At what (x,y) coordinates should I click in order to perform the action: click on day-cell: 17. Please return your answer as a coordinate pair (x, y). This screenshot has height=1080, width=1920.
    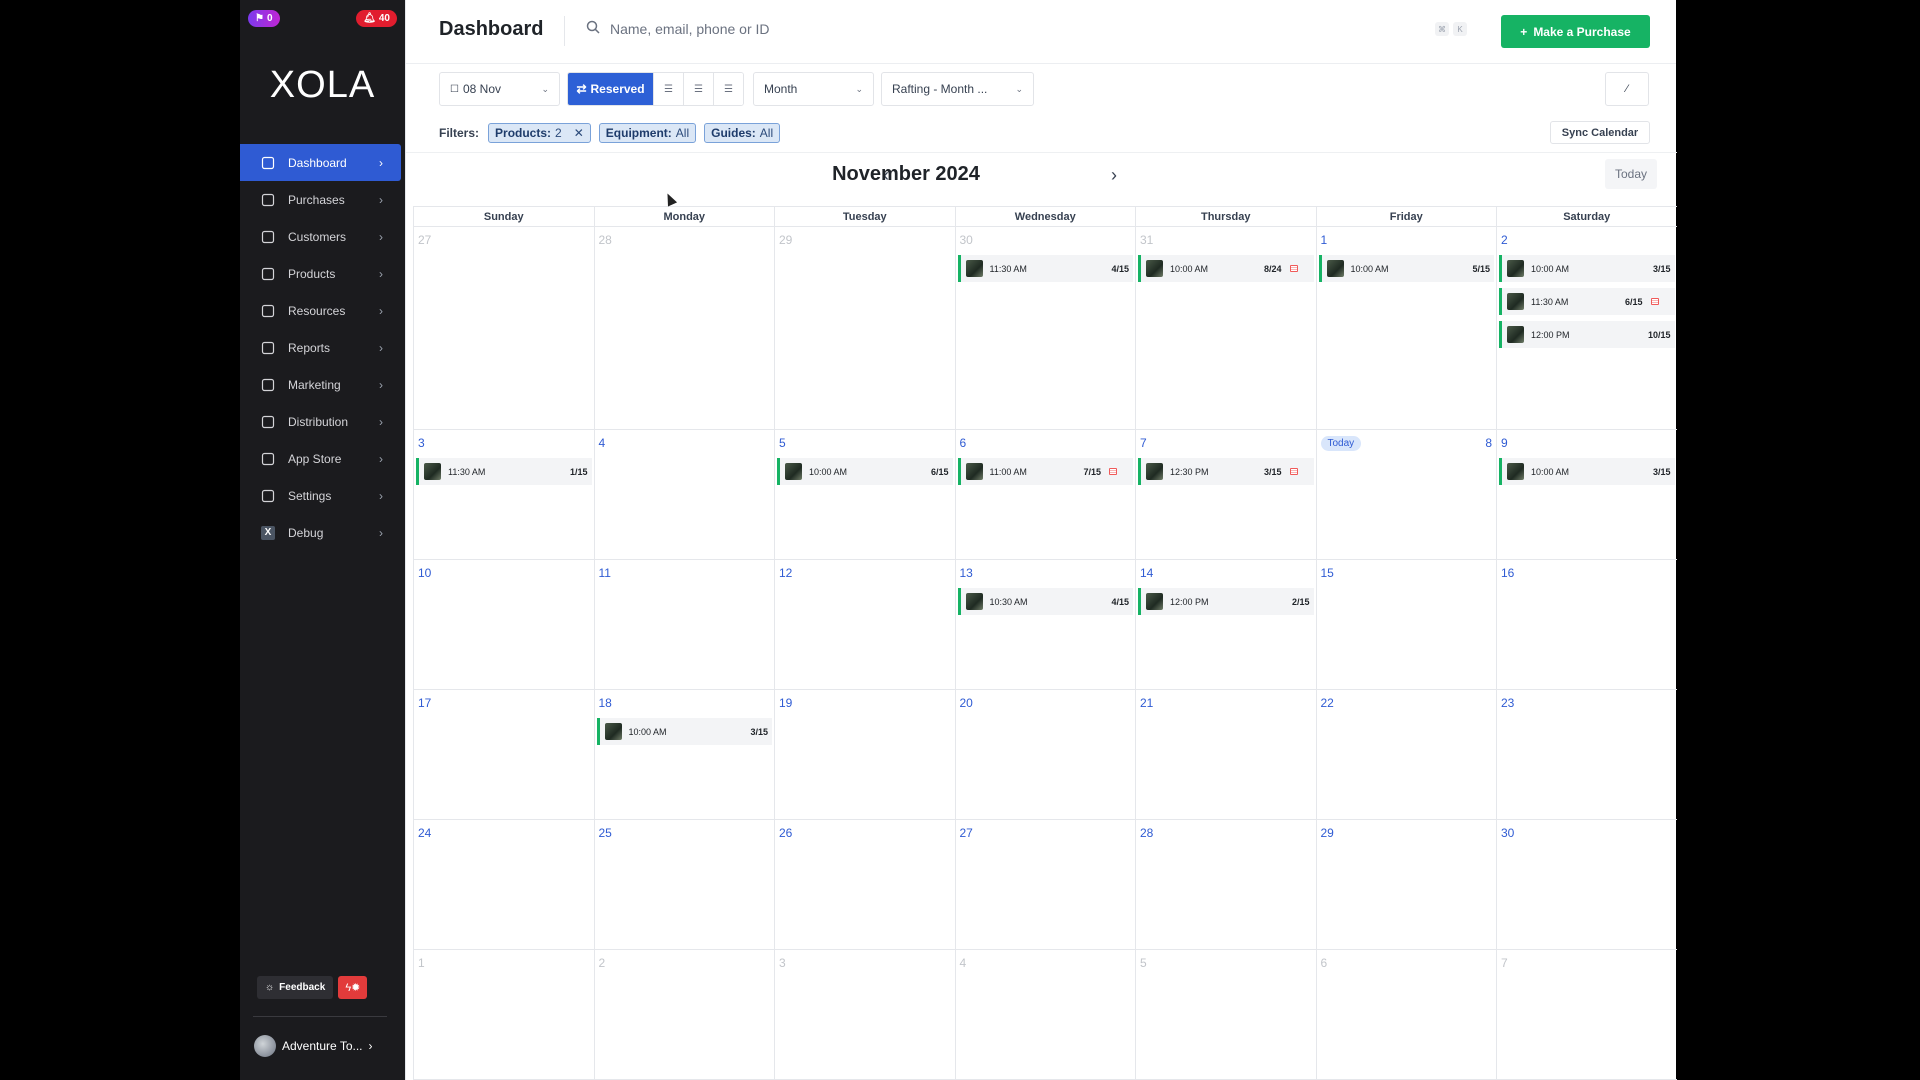
    Looking at the image, I should click on (503, 754).